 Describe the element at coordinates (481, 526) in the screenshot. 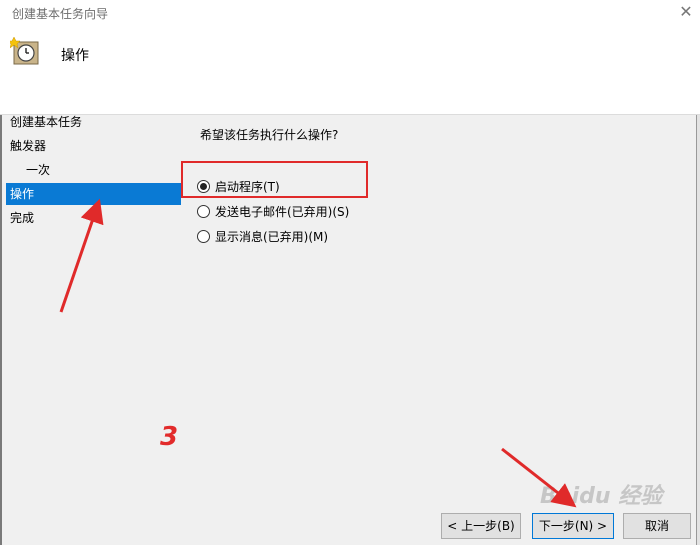

I see `back-button: < 上一步(B)` at that location.